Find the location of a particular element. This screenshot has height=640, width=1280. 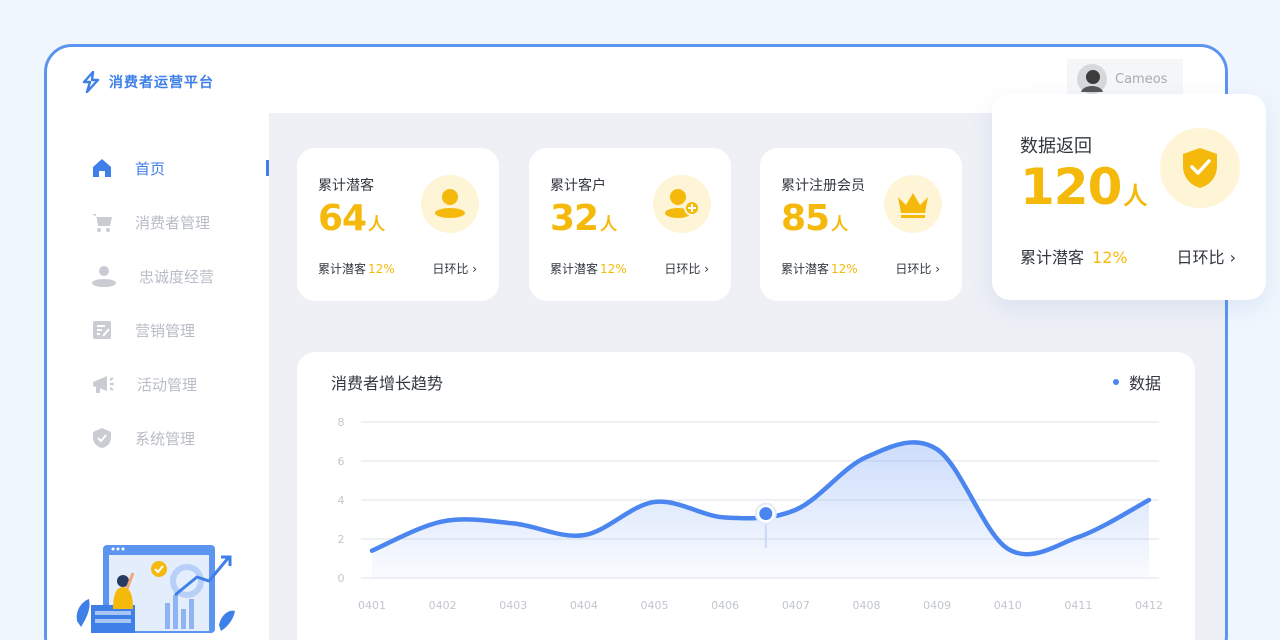

y-tick-label: 8 is located at coordinates (341, 422).